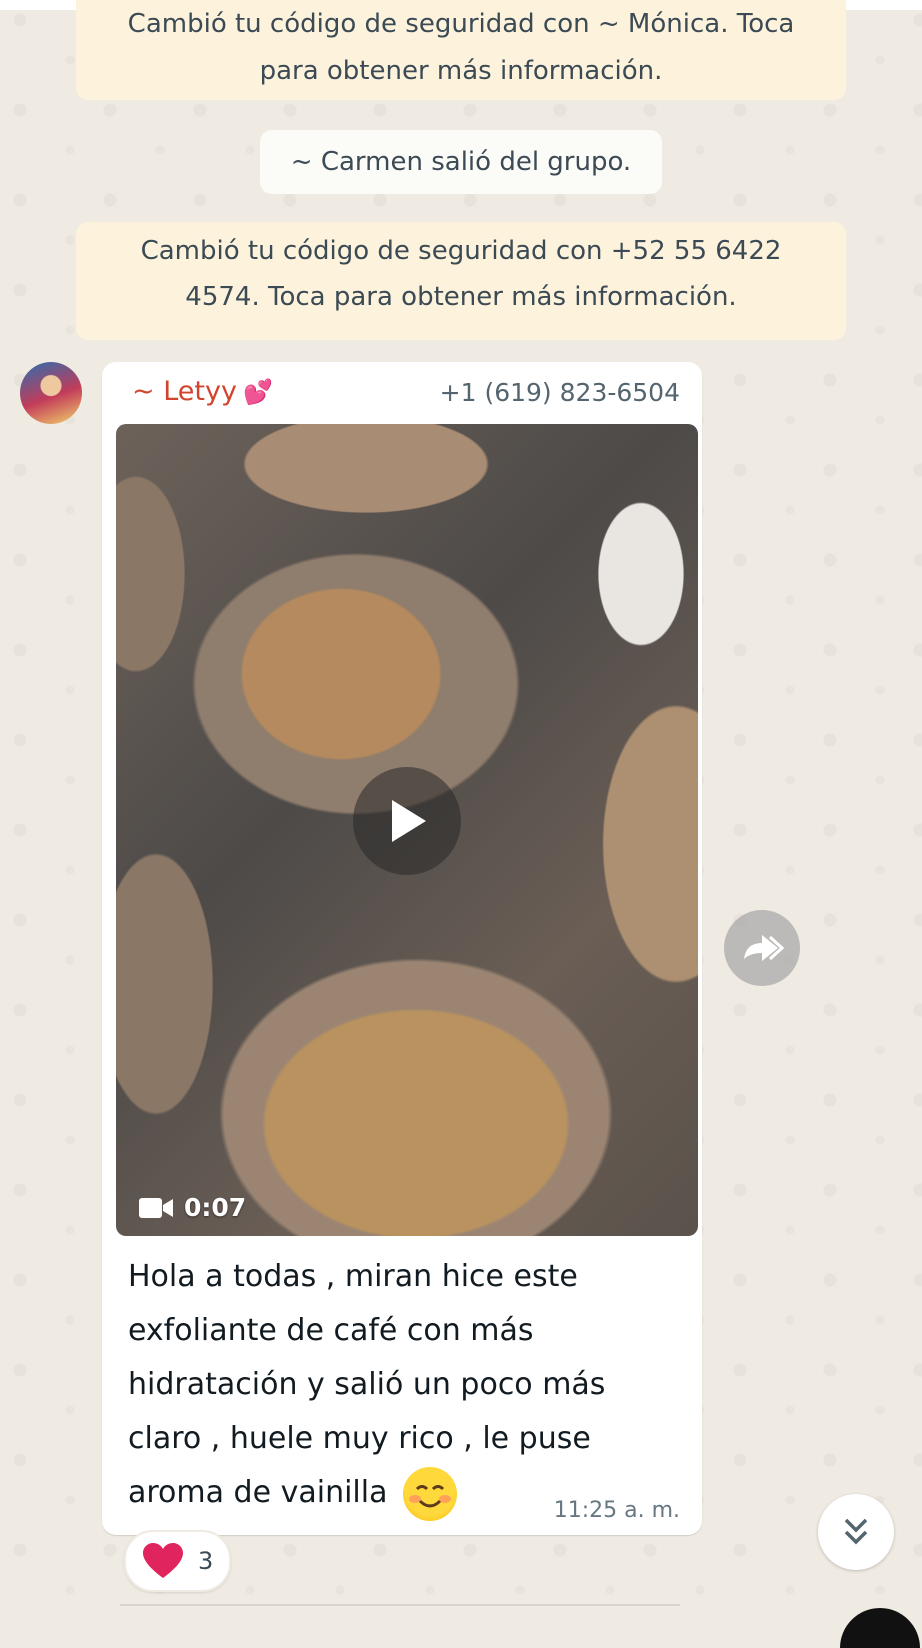  What do you see at coordinates (400, 1605) in the screenshot?
I see `divider` at bounding box center [400, 1605].